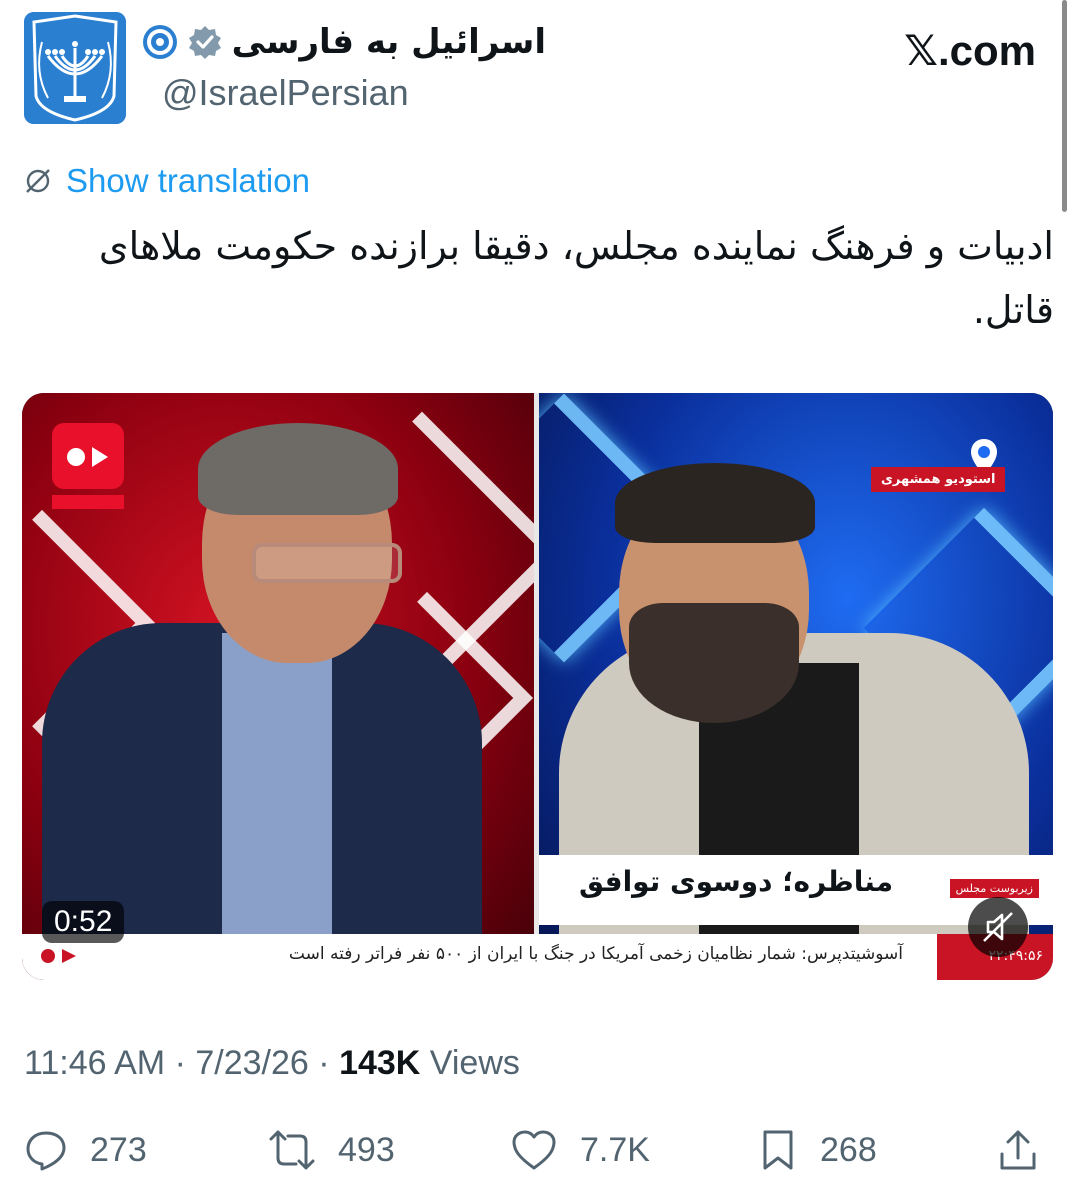 Image resolution: width=1076 pixels, height=1200 pixels. I want to click on views-count: 143K, so click(380, 1063).